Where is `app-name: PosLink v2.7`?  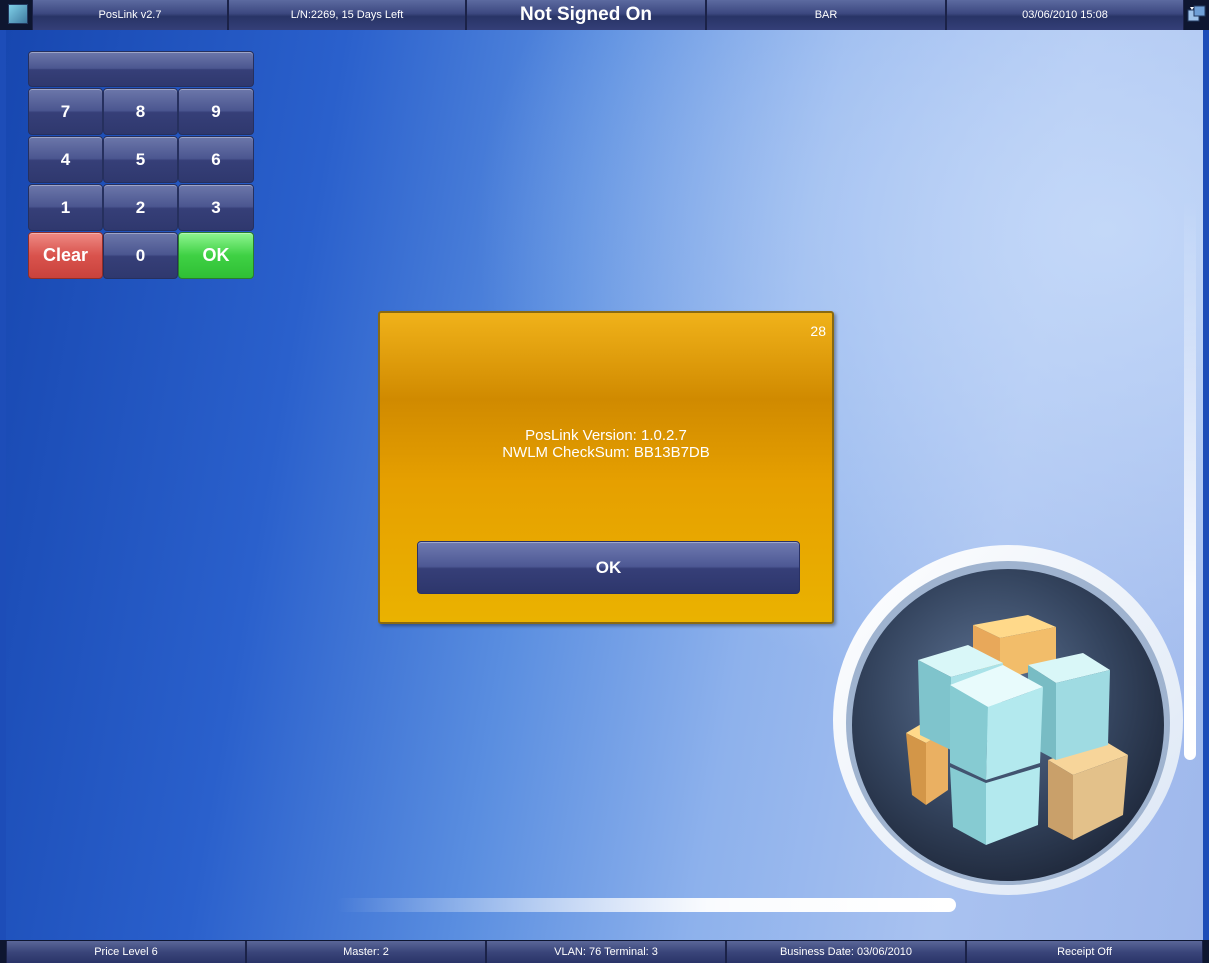
app-name: PosLink v2.7 is located at coordinates (130, 15).